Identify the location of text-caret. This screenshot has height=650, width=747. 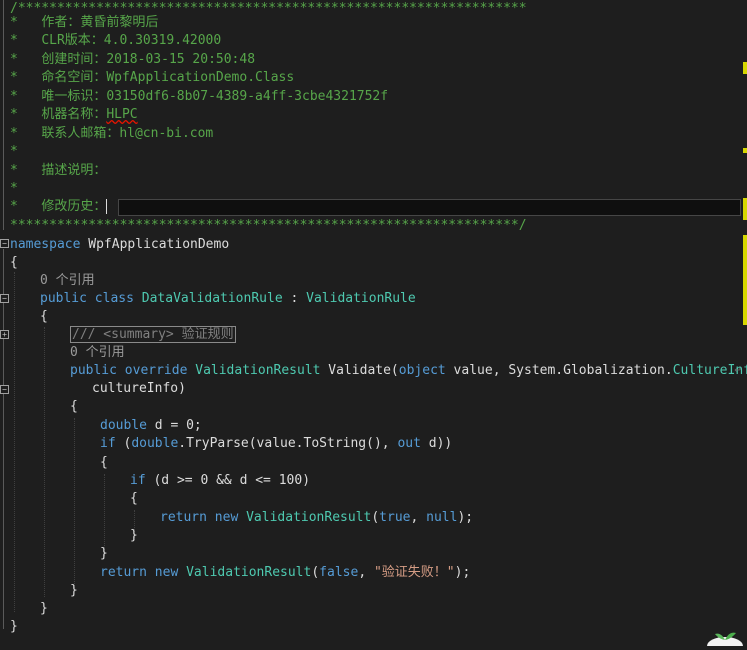
(107, 206).